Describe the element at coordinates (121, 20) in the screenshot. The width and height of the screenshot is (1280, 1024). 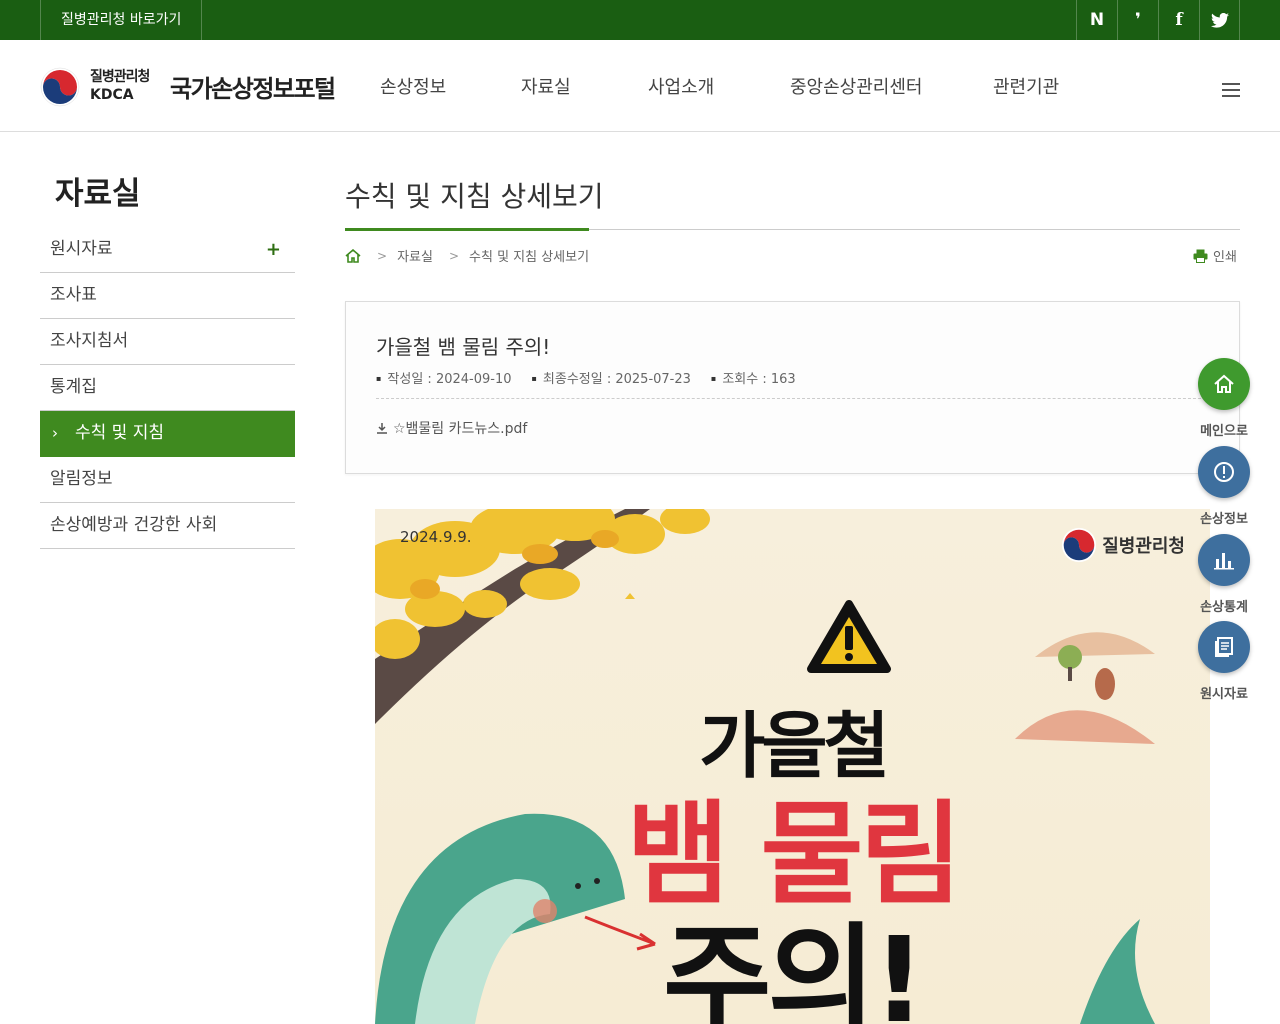
I see `kdca-shortcut-link: 질병관리청 바로가기` at that location.